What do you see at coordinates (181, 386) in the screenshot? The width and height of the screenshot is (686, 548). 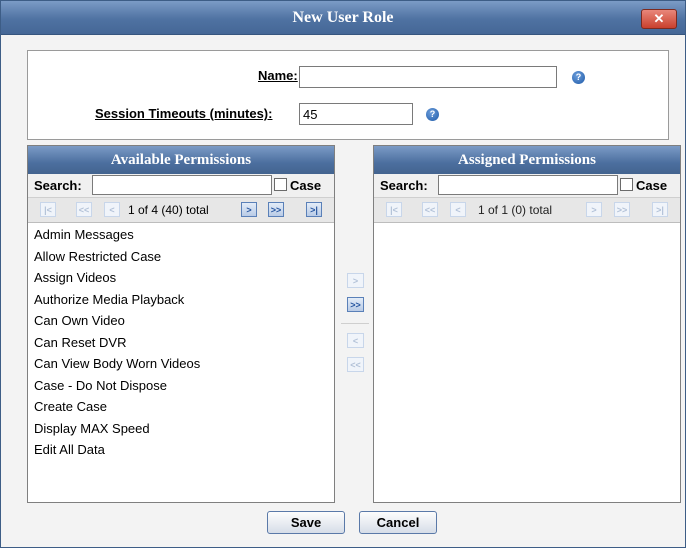 I see `permission-item: Case - Do Not Dispose` at bounding box center [181, 386].